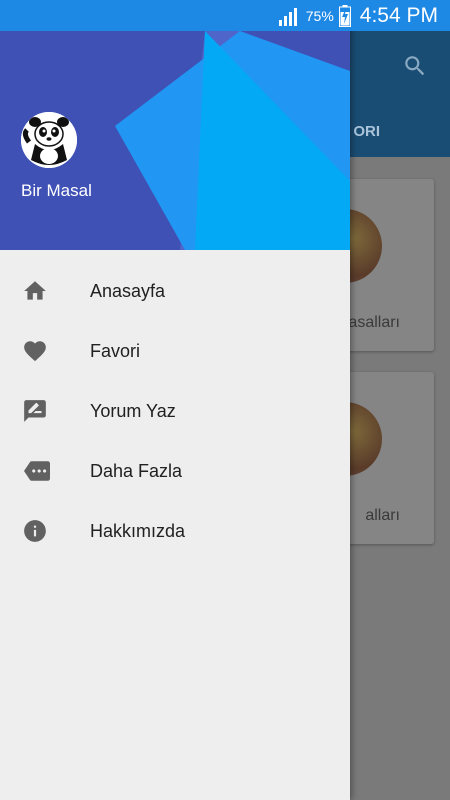 This screenshot has height=800, width=450. I want to click on battery-percentage: 75%, so click(319, 15).